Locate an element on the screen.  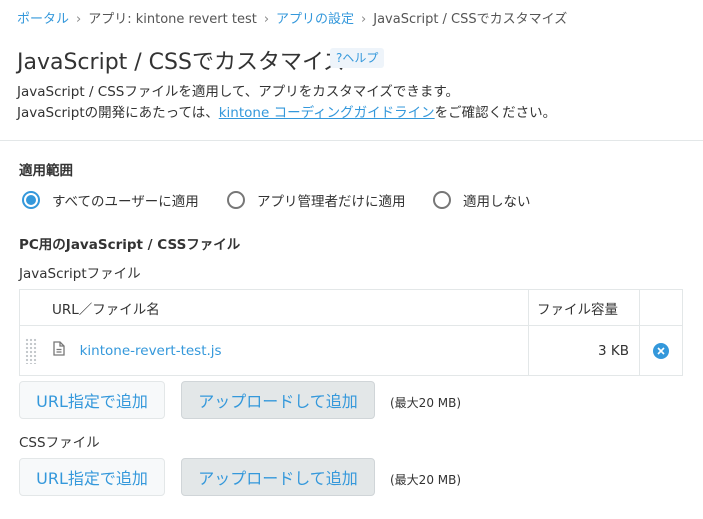
breadcrumb-current: JavaScript / CSSでカスタマイズ is located at coordinates (470, 19).